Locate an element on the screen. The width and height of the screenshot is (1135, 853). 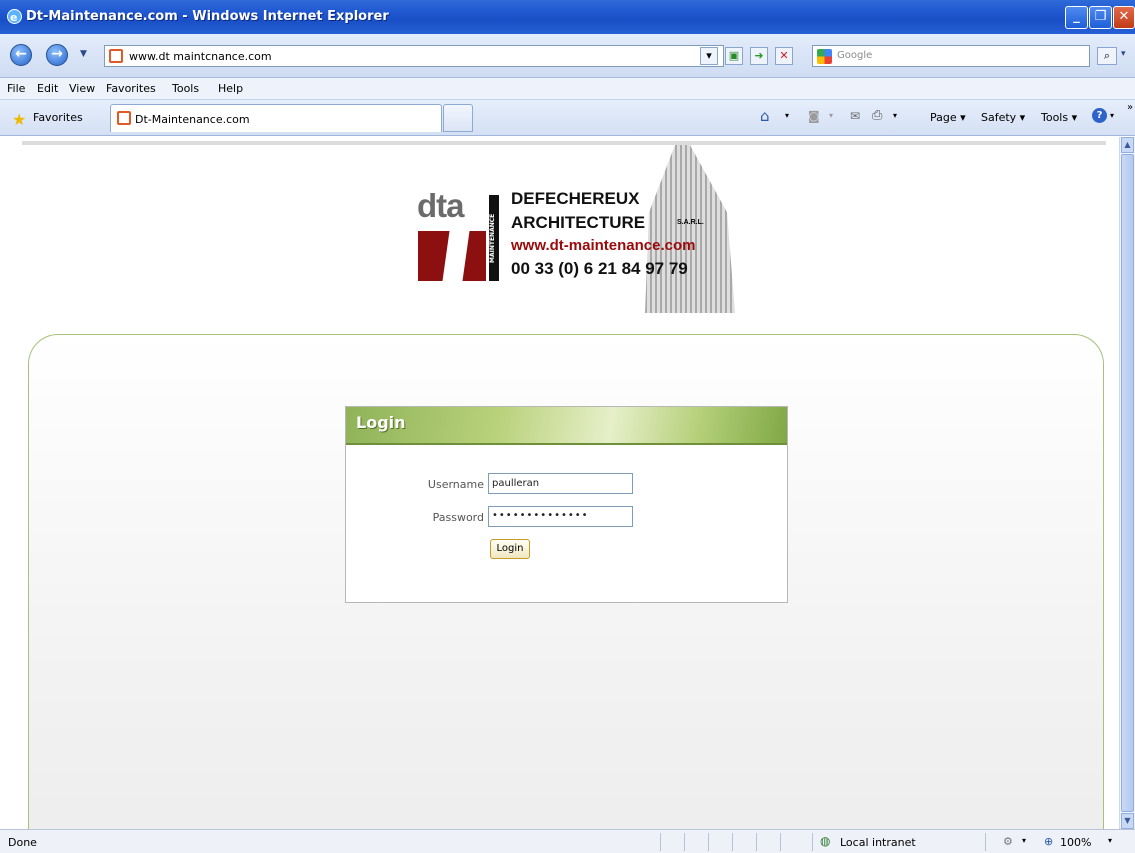
password-label: Password is located at coordinates (458, 517).